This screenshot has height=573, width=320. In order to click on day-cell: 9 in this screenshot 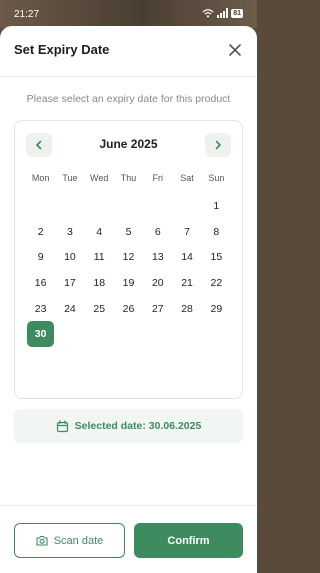, I will do `click(40, 257)`.